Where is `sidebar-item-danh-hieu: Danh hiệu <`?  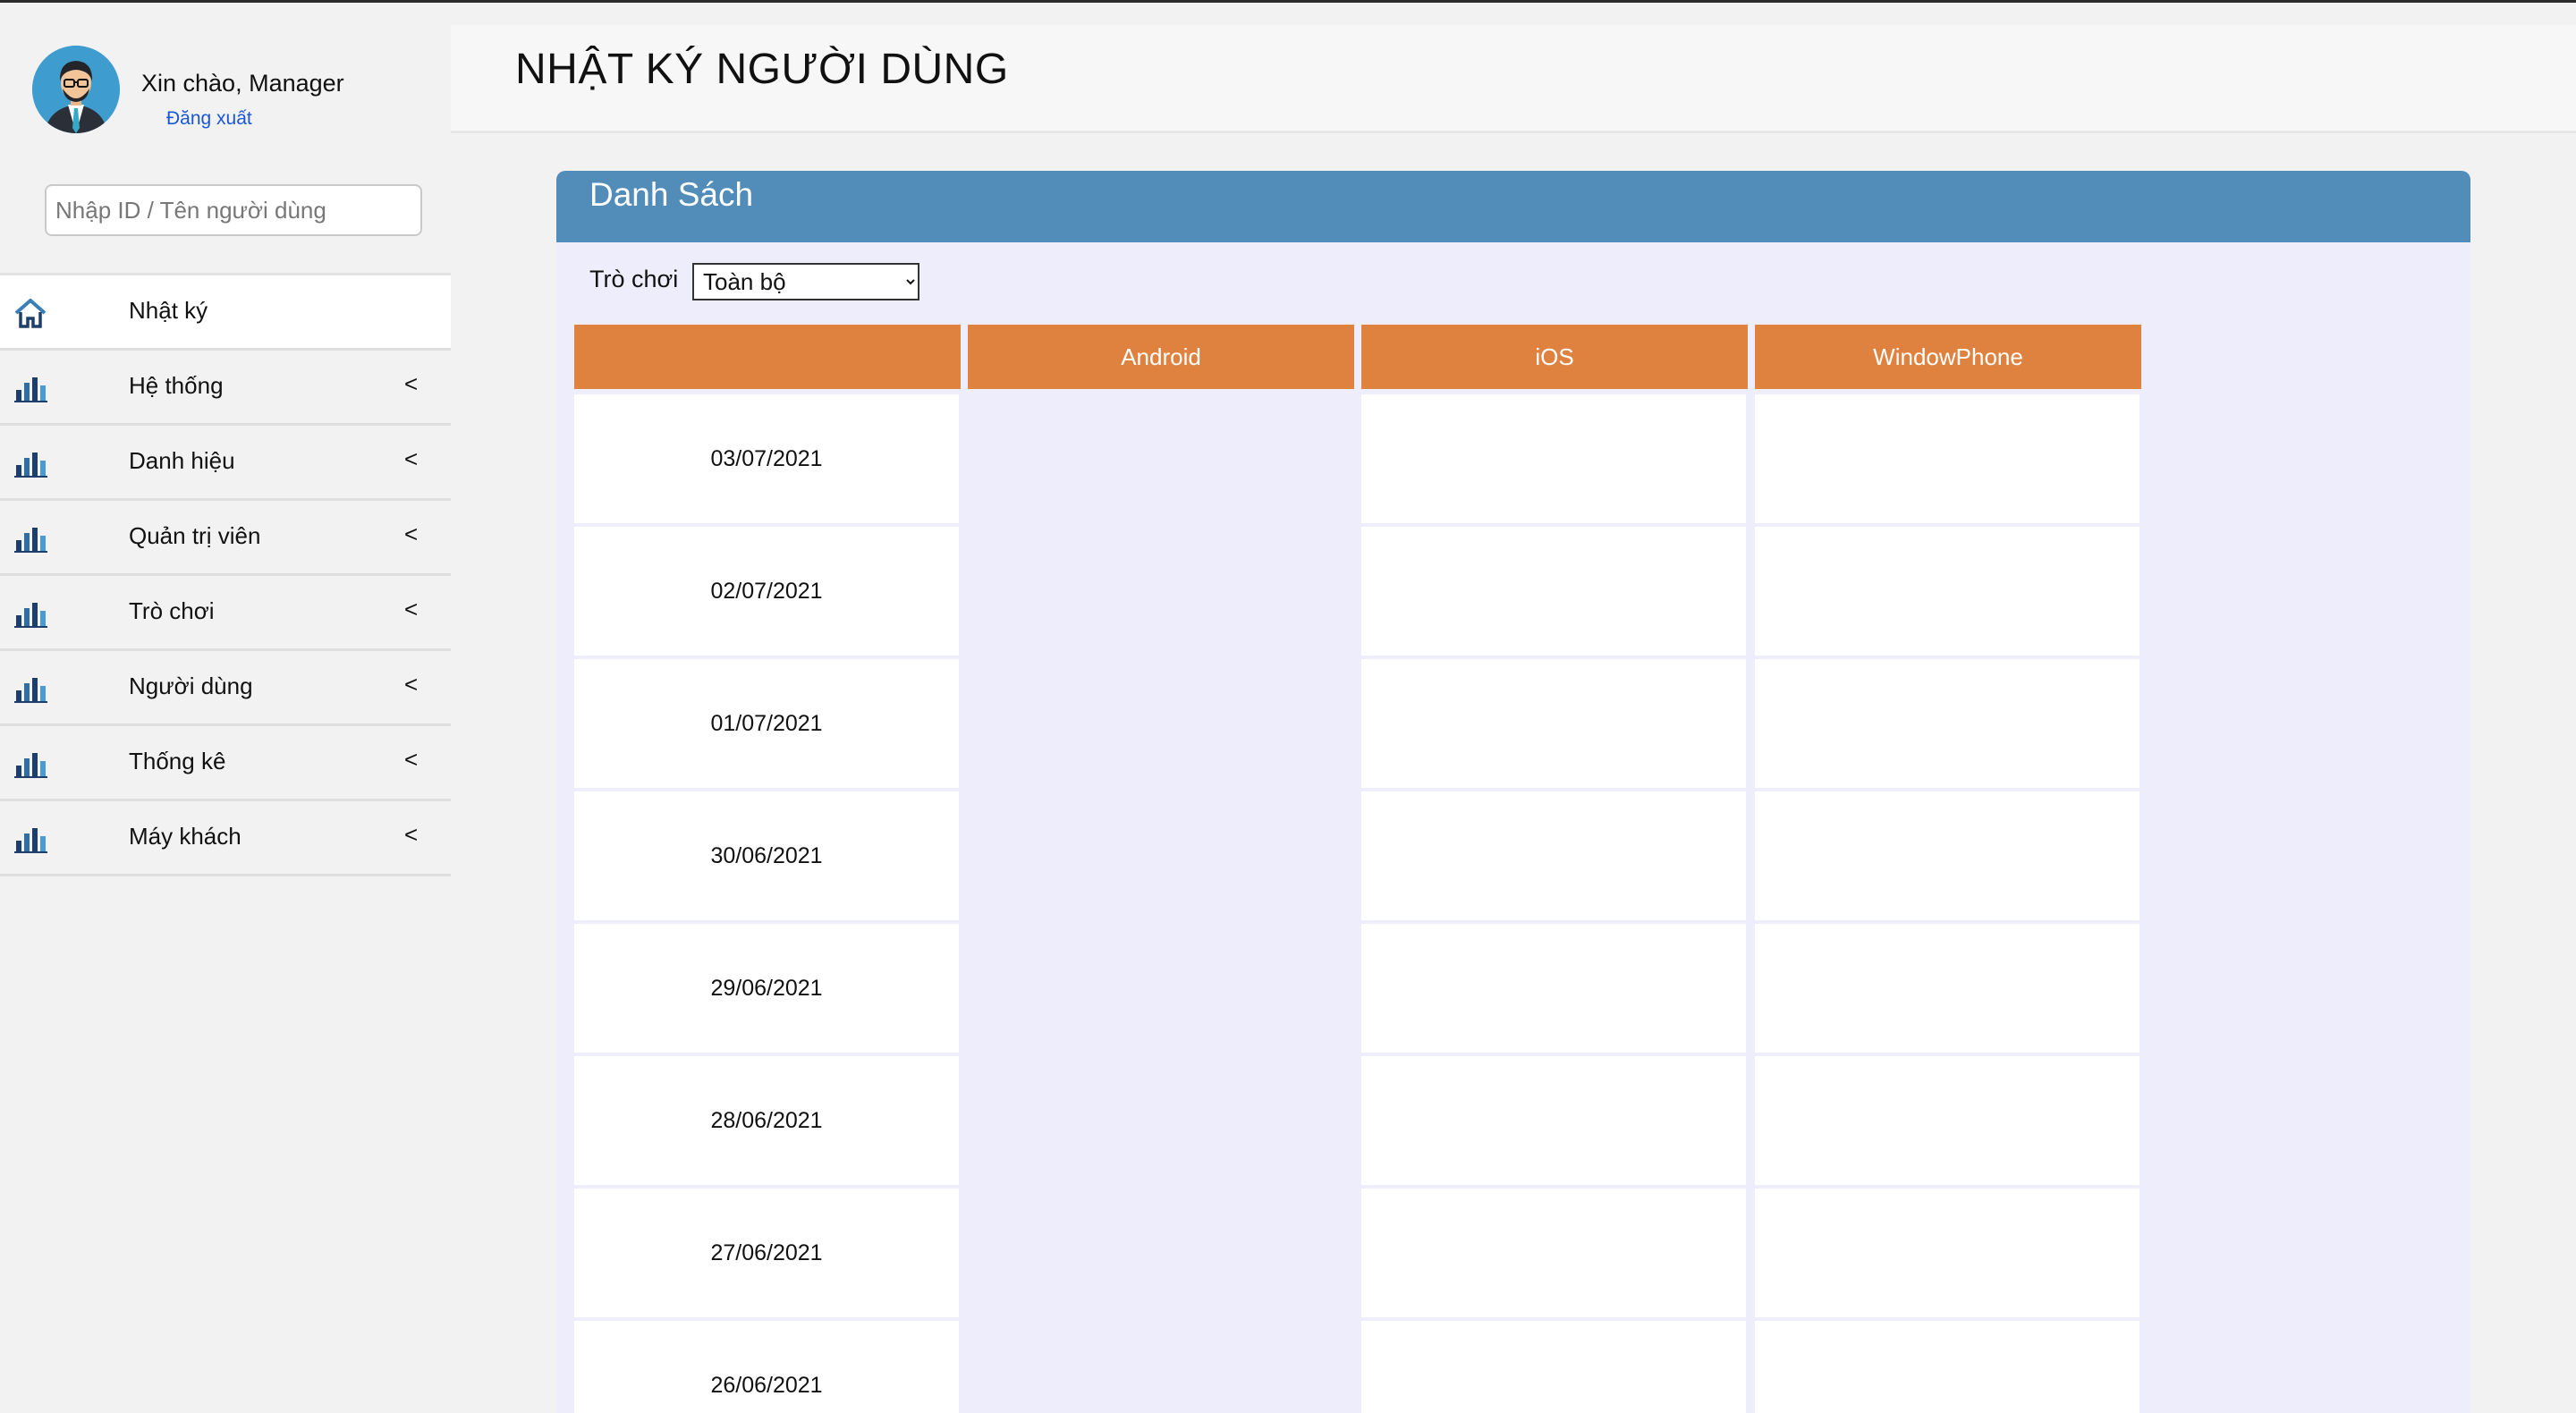 sidebar-item-danh-hieu: Danh hiệu < is located at coordinates (225, 463).